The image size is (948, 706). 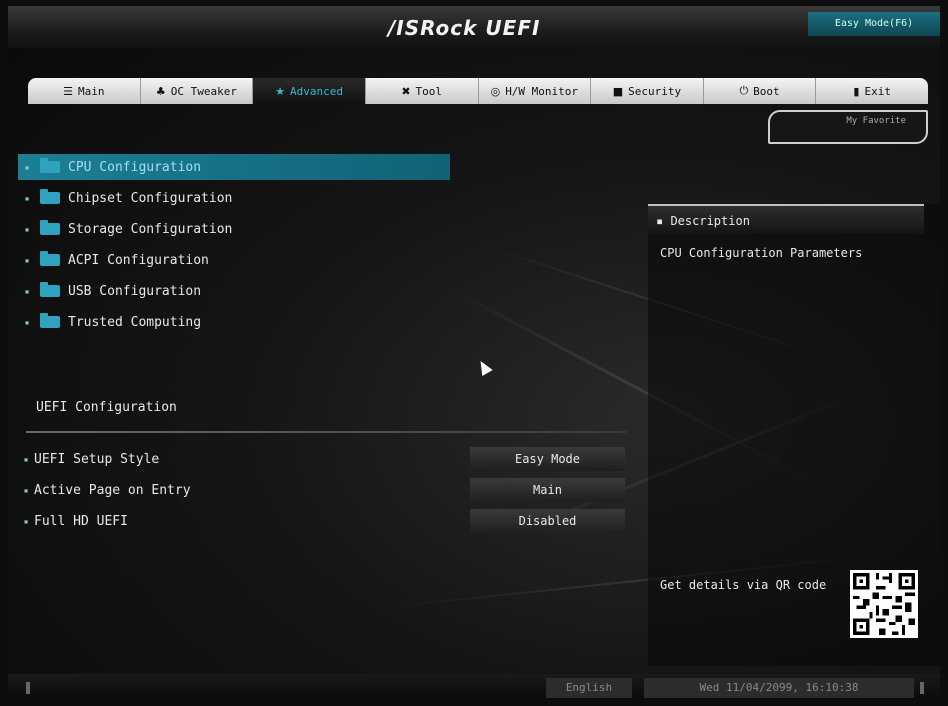 What do you see at coordinates (744, 90) in the screenshot?
I see `power-icon: ⏻` at bounding box center [744, 90].